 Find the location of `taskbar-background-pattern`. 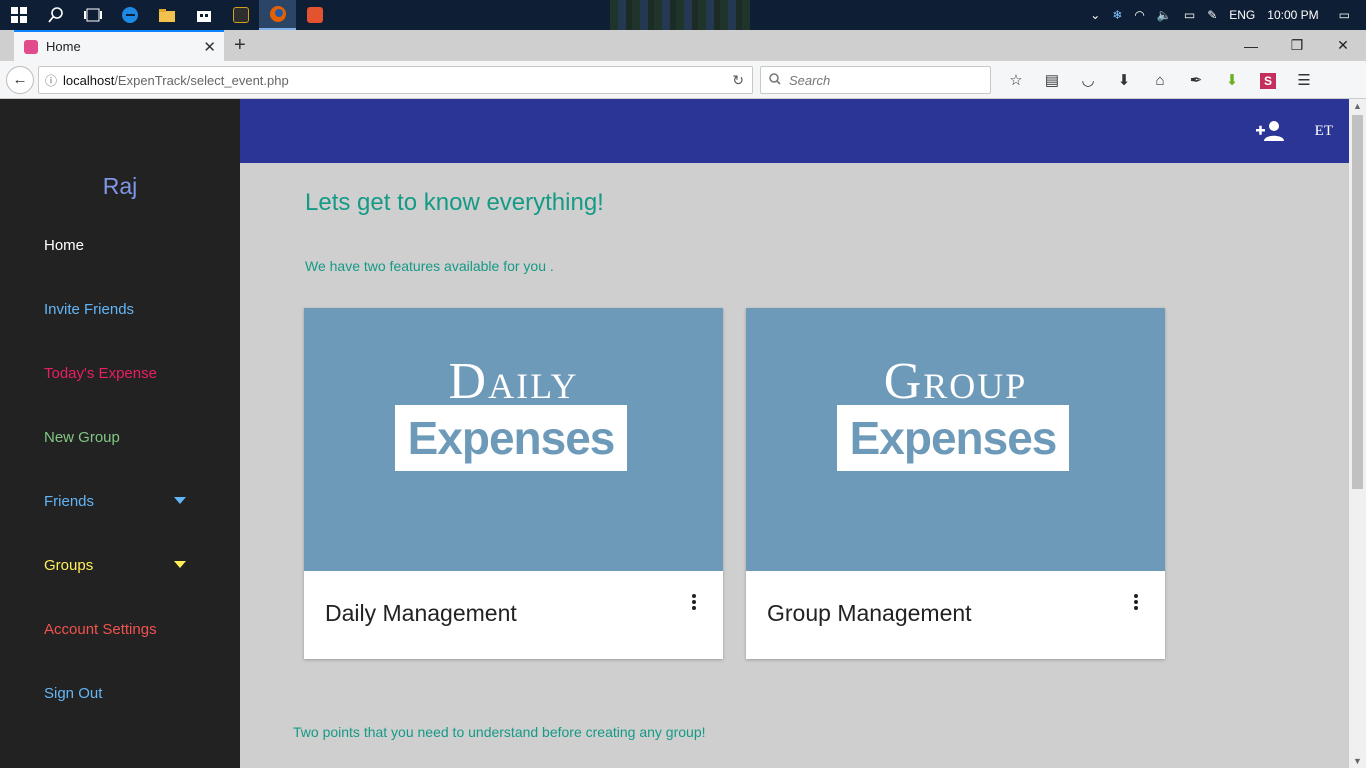

taskbar-background-pattern is located at coordinates (680, 15).